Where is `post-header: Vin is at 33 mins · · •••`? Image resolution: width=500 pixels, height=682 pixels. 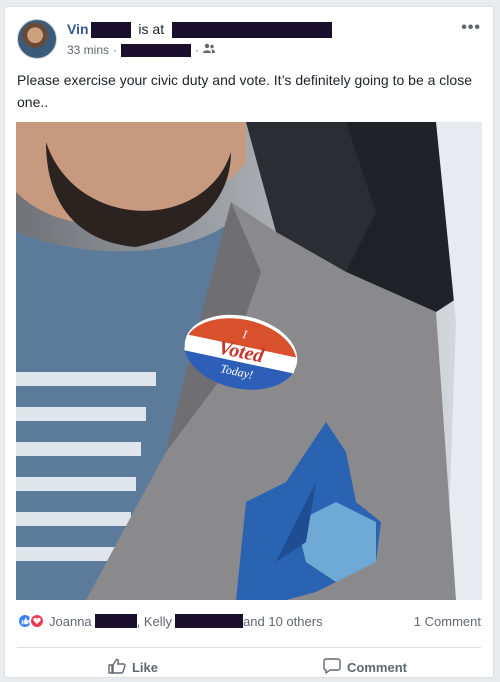
post-header: Vin is at 33 mins · · ••• is located at coordinates (249, 43).